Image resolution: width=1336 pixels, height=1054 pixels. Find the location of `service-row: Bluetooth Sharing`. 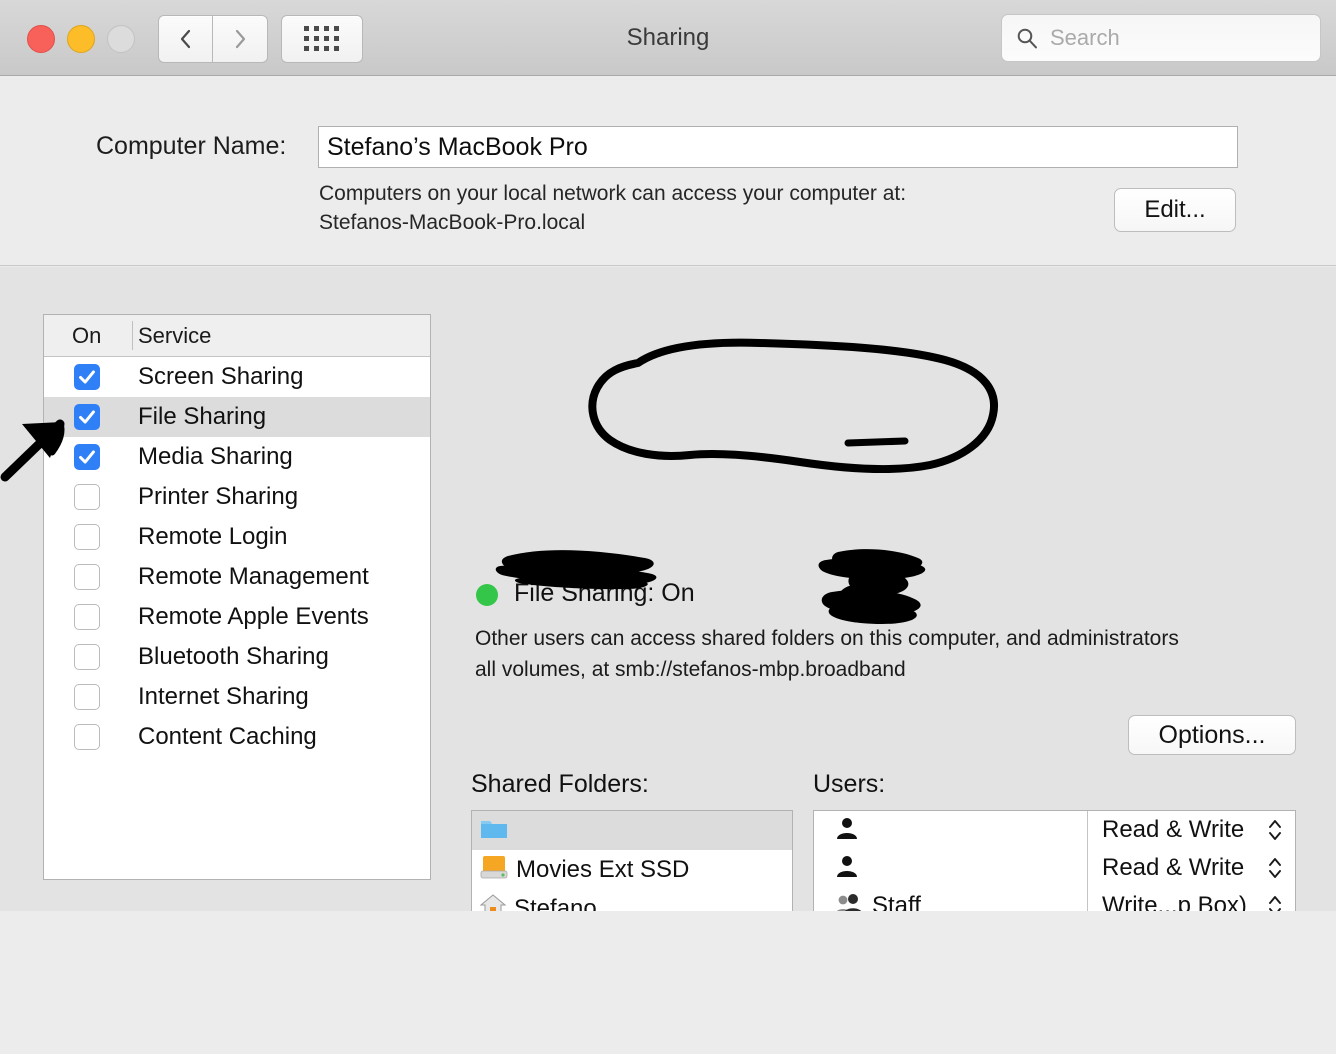

service-row: Bluetooth Sharing is located at coordinates (237, 657).